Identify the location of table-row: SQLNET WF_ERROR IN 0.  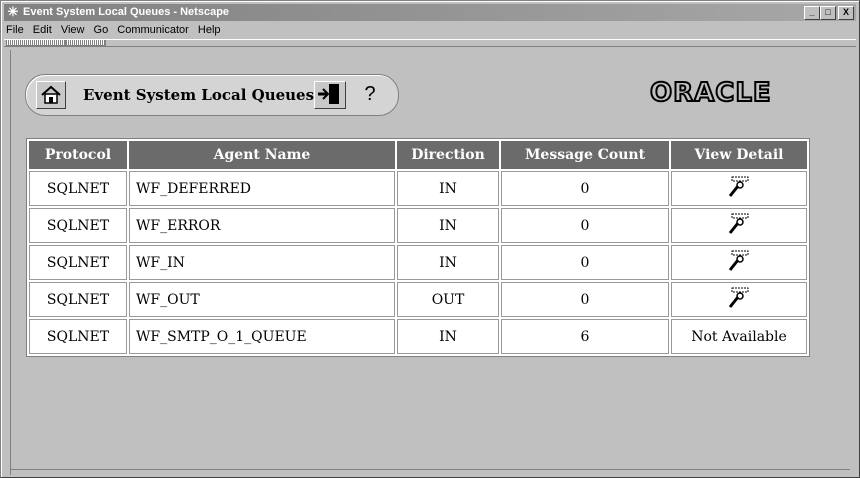
(418, 225).